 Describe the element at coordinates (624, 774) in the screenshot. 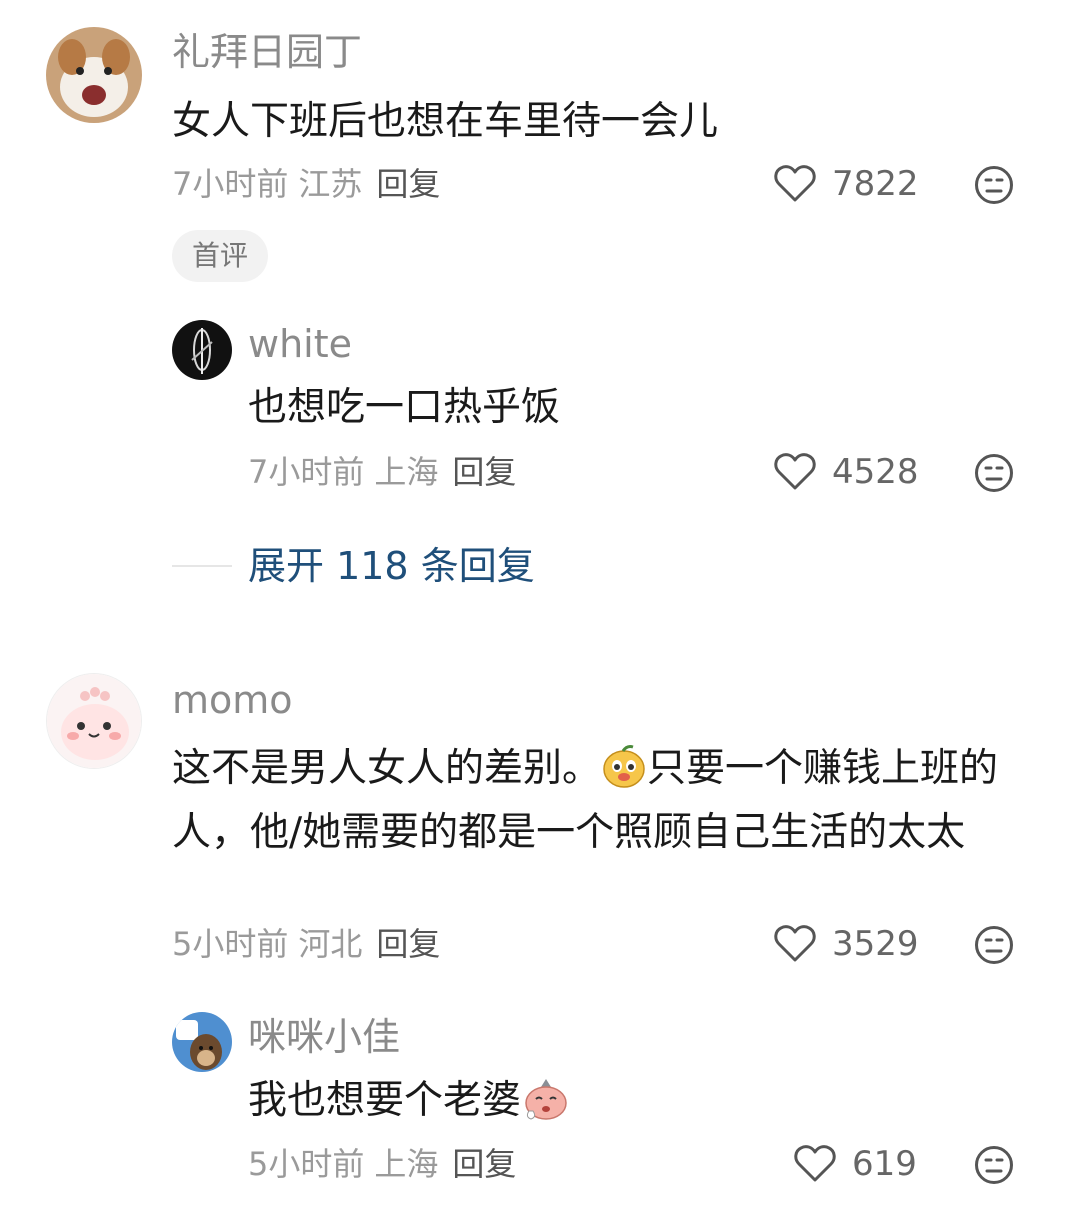

I see `smiling-fruit-emoji-icon` at that location.